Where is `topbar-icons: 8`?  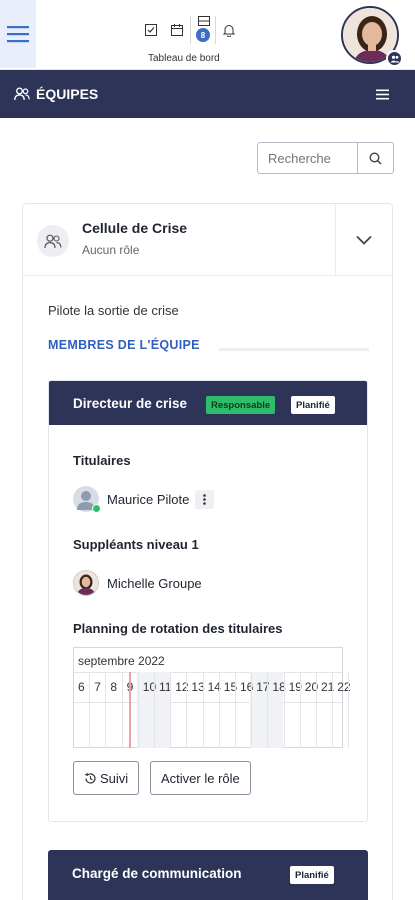
topbar-icons: 8 is located at coordinates (190, 30).